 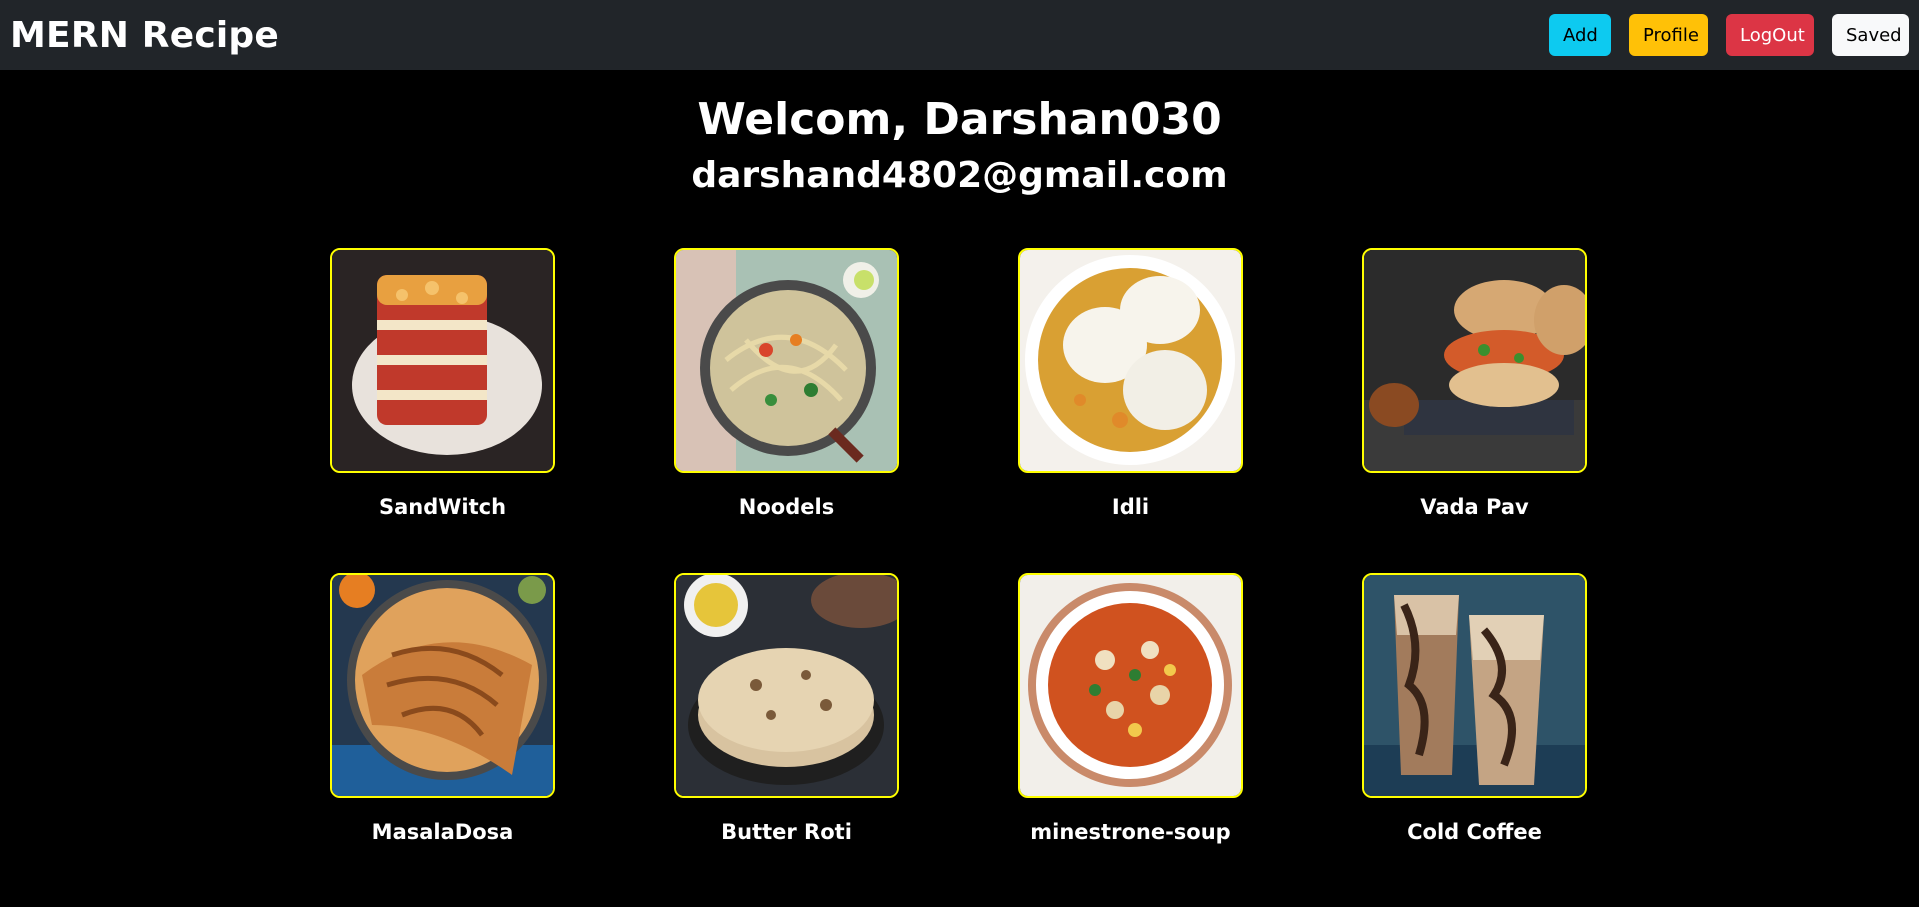 I want to click on recipe-title: MasalaDosa, so click(x=442, y=832).